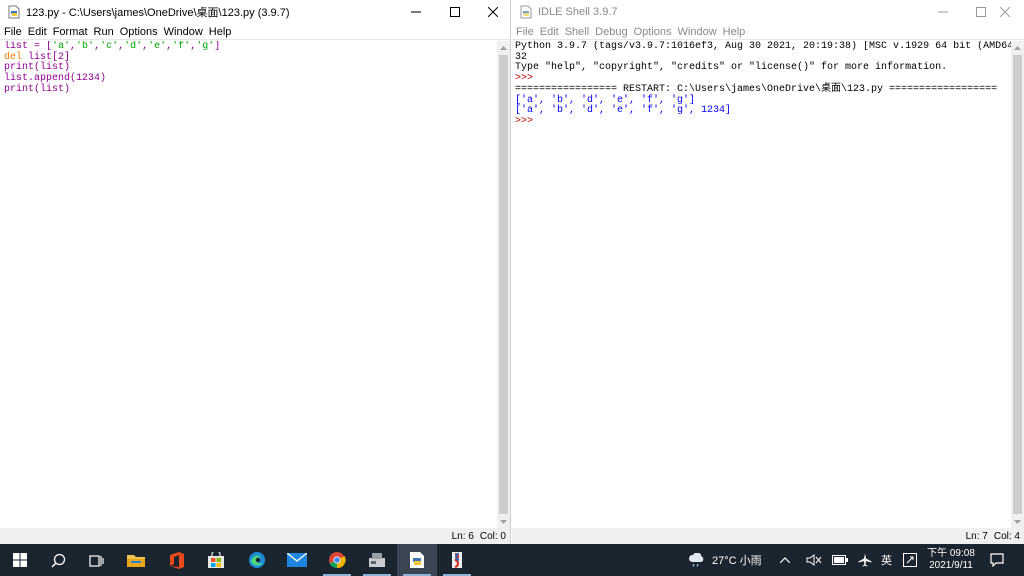  I want to click on shell-menu-window: Window, so click(697, 32).